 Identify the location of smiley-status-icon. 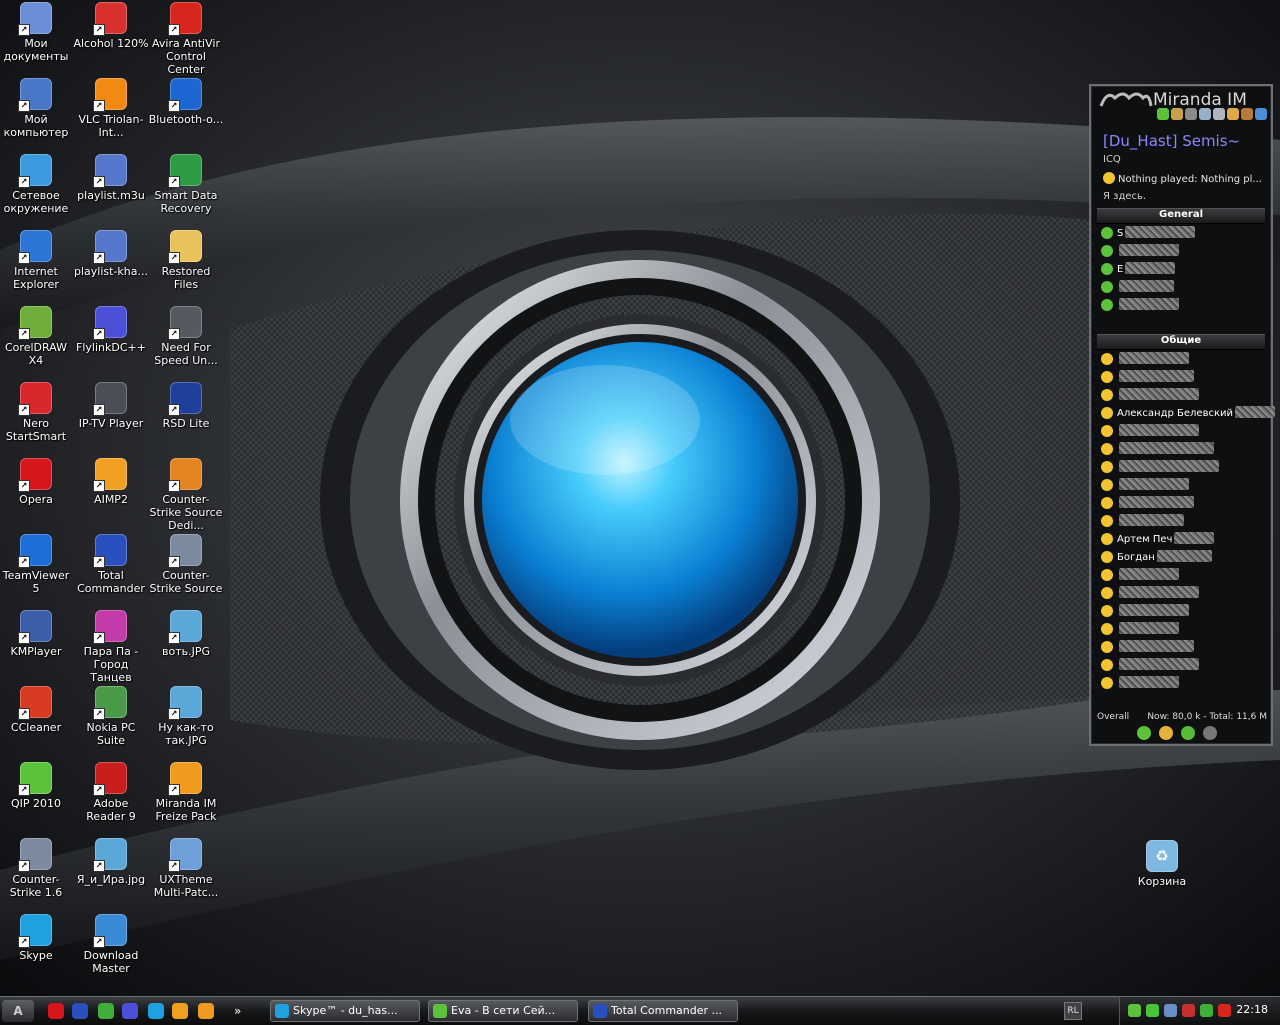
(1188, 733).